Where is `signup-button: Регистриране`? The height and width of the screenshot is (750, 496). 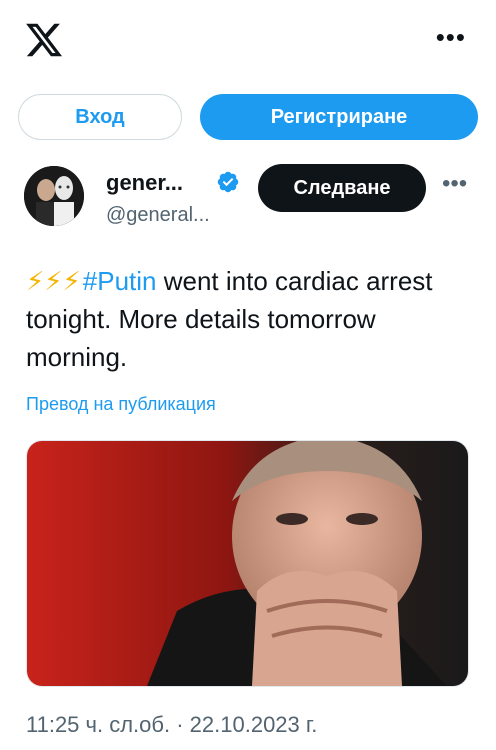 signup-button: Регистриране is located at coordinates (339, 117).